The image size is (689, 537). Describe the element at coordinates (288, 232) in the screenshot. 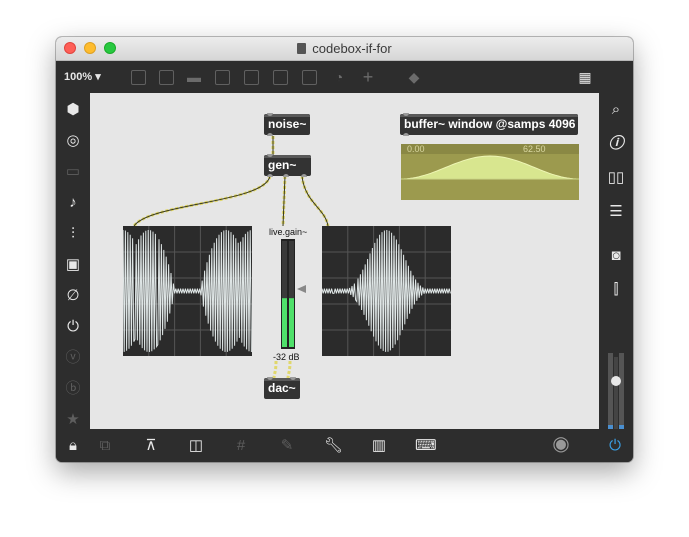

I see `gain-title: live.gain~` at that location.